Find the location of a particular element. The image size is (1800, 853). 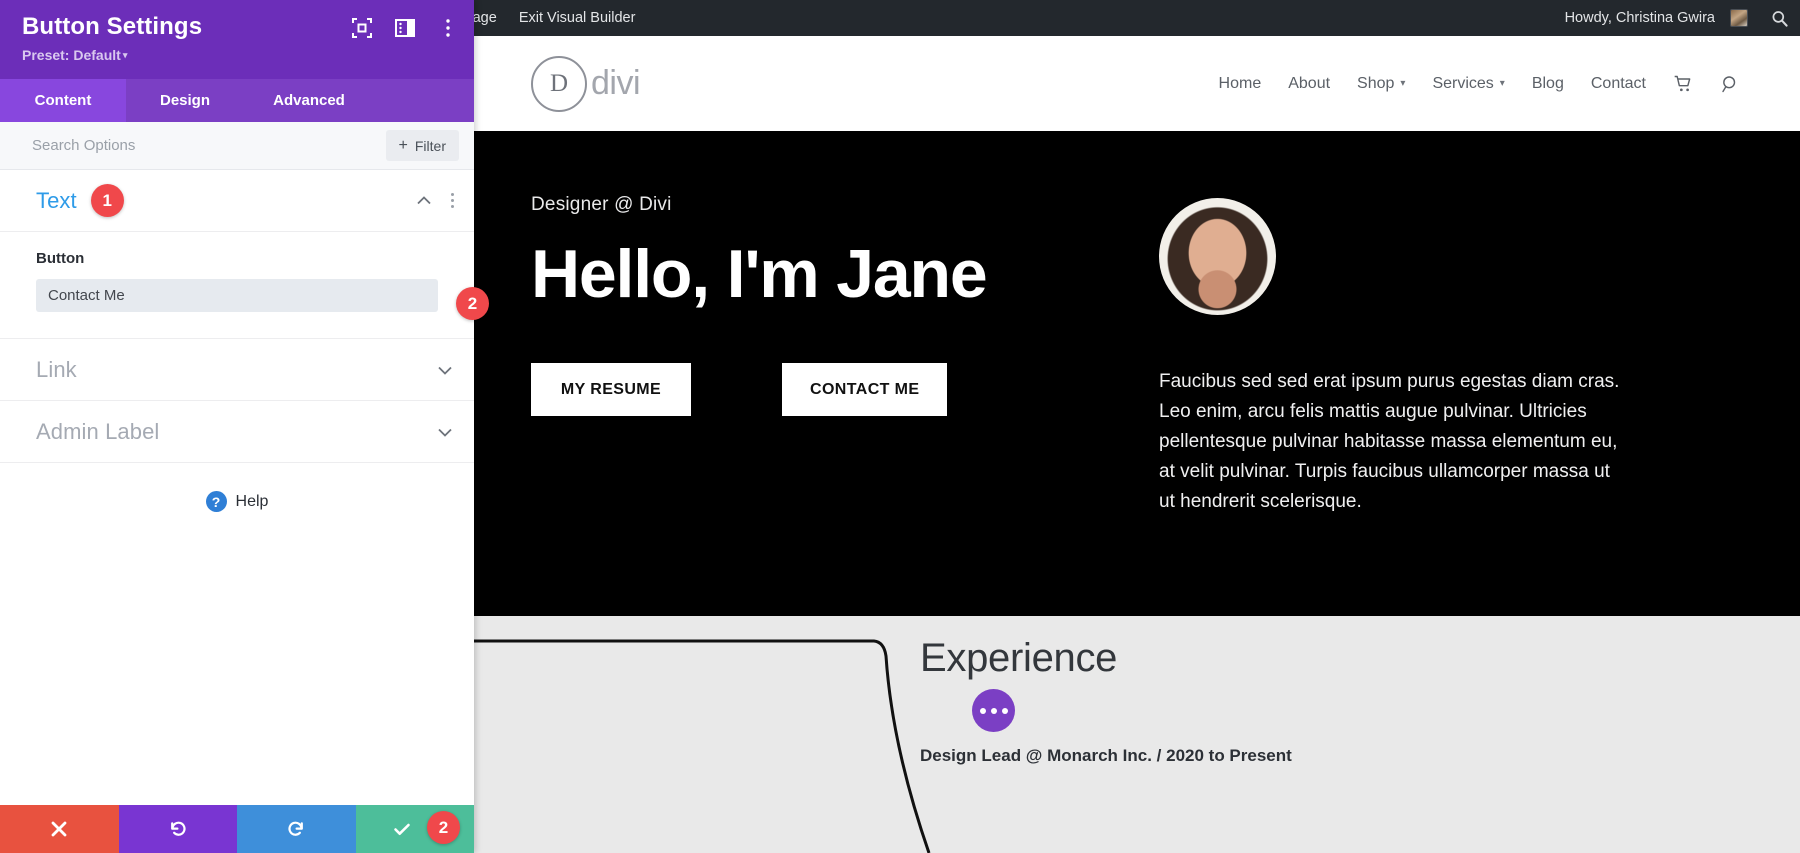

admin-bar-search is located at coordinates (1779, 18).